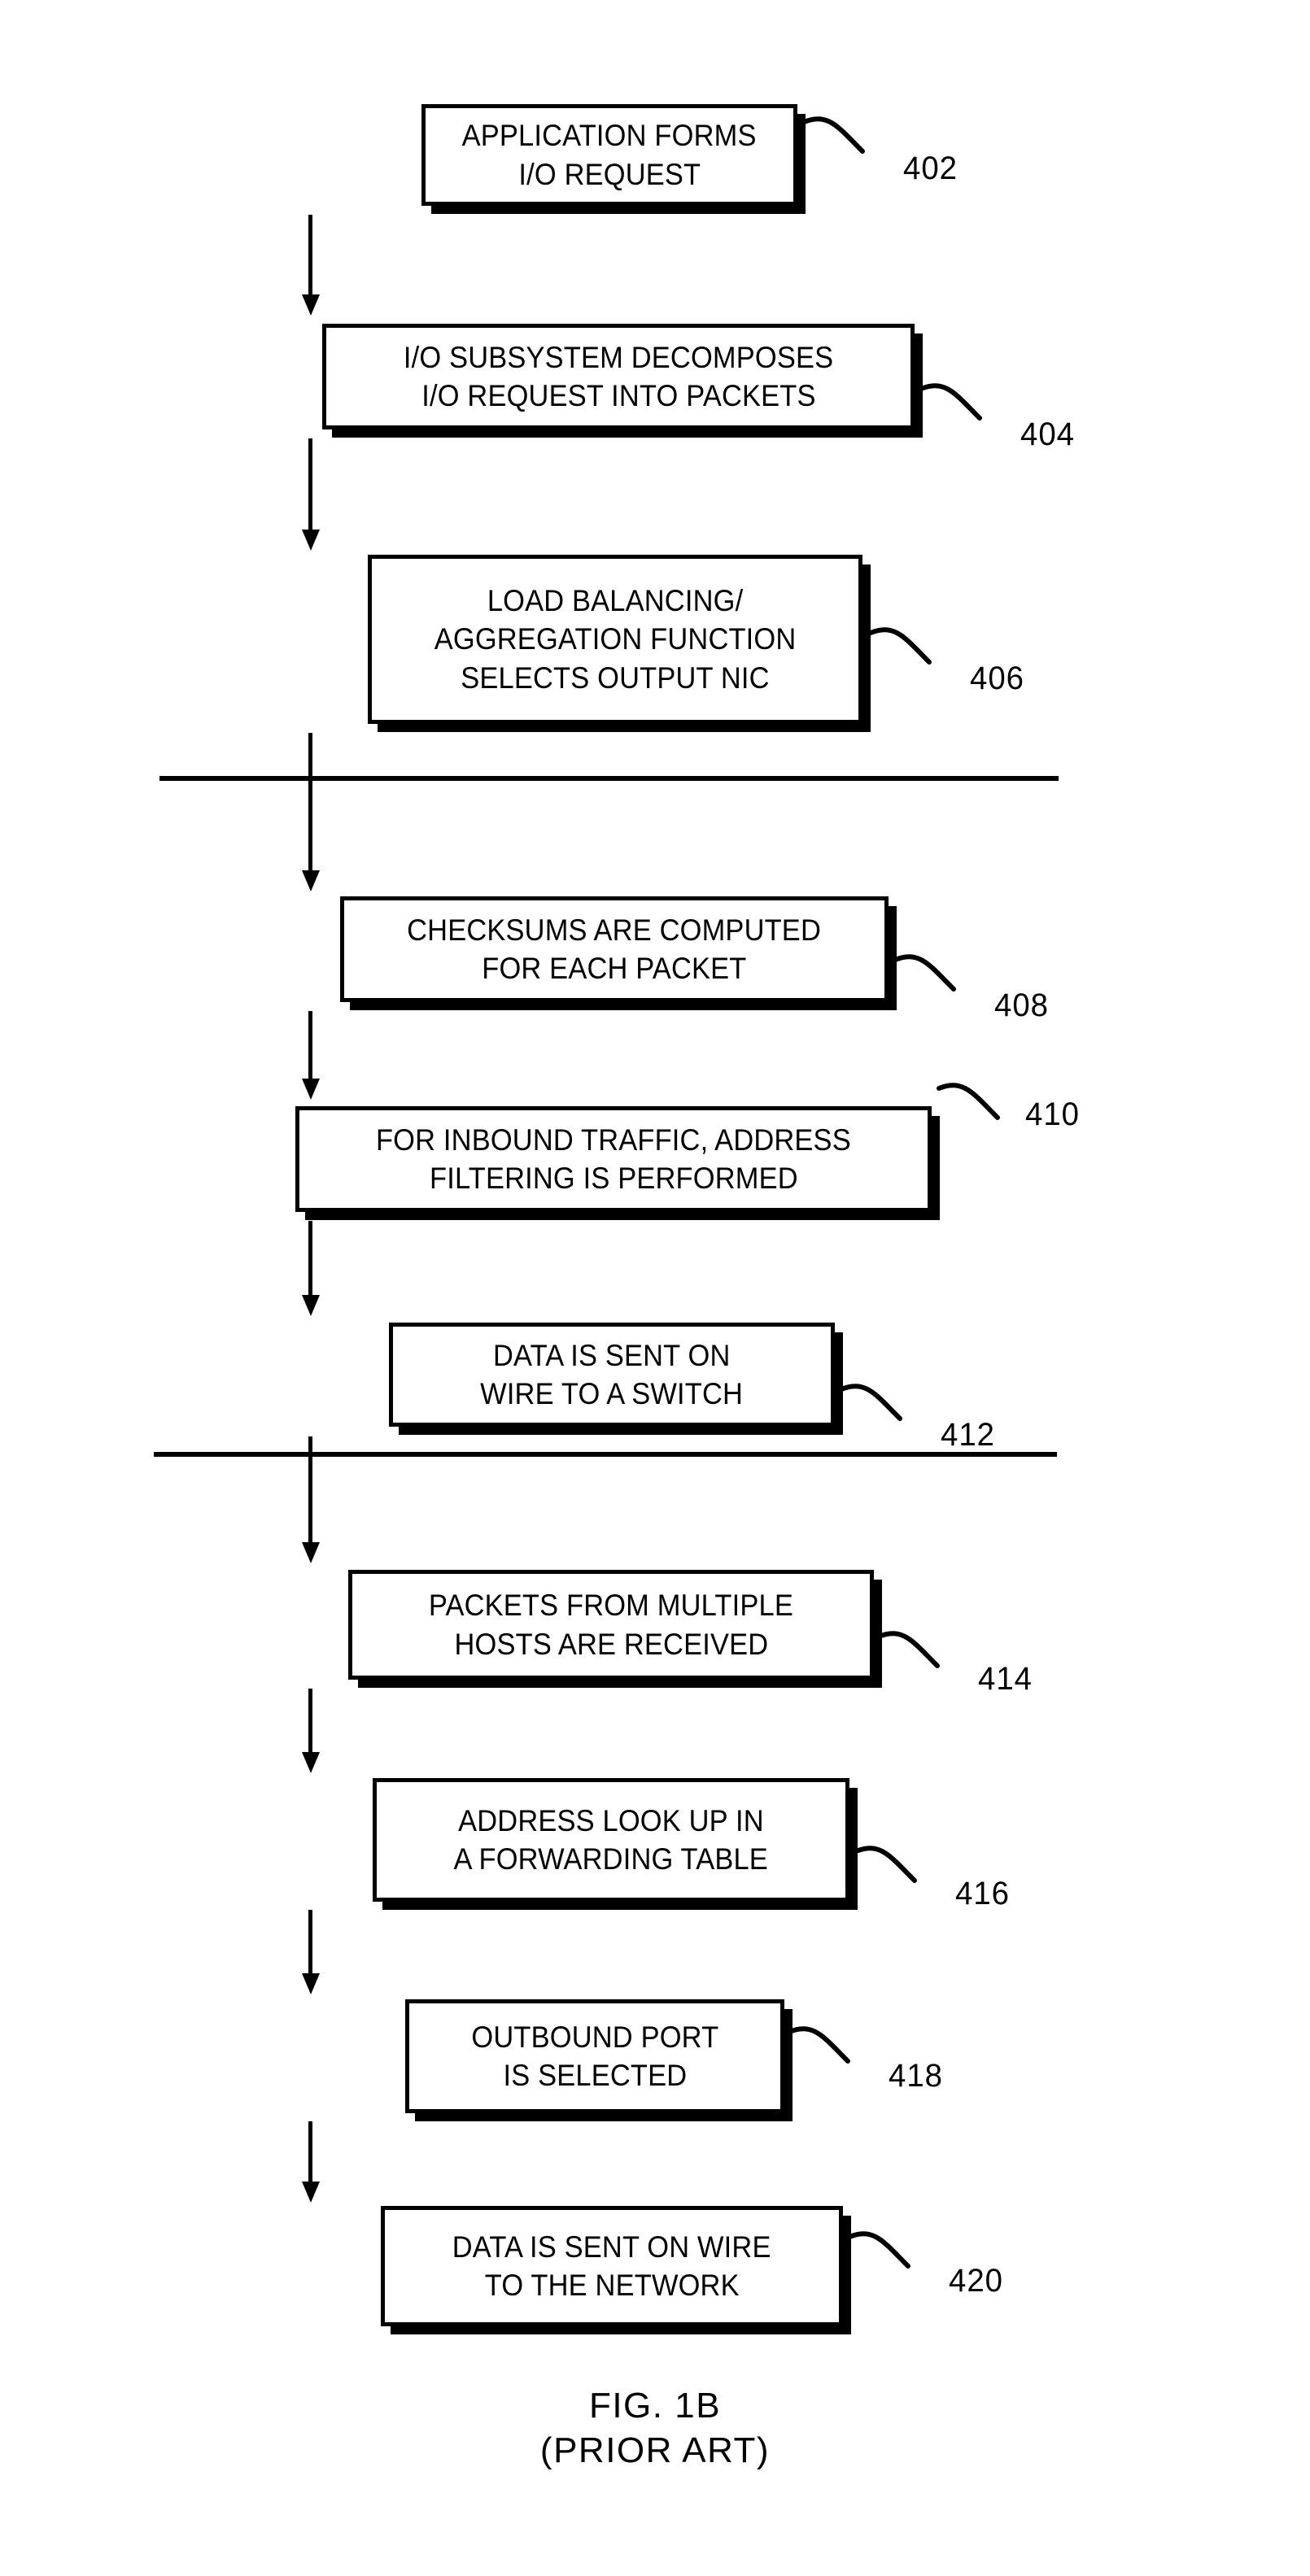 This screenshot has width=1310, height=2576. What do you see at coordinates (618, 357) in the screenshot?
I see `flow-node-404-line-1: I/O SUBSYSTEM DECOMPOSES` at bounding box center [618, 357].